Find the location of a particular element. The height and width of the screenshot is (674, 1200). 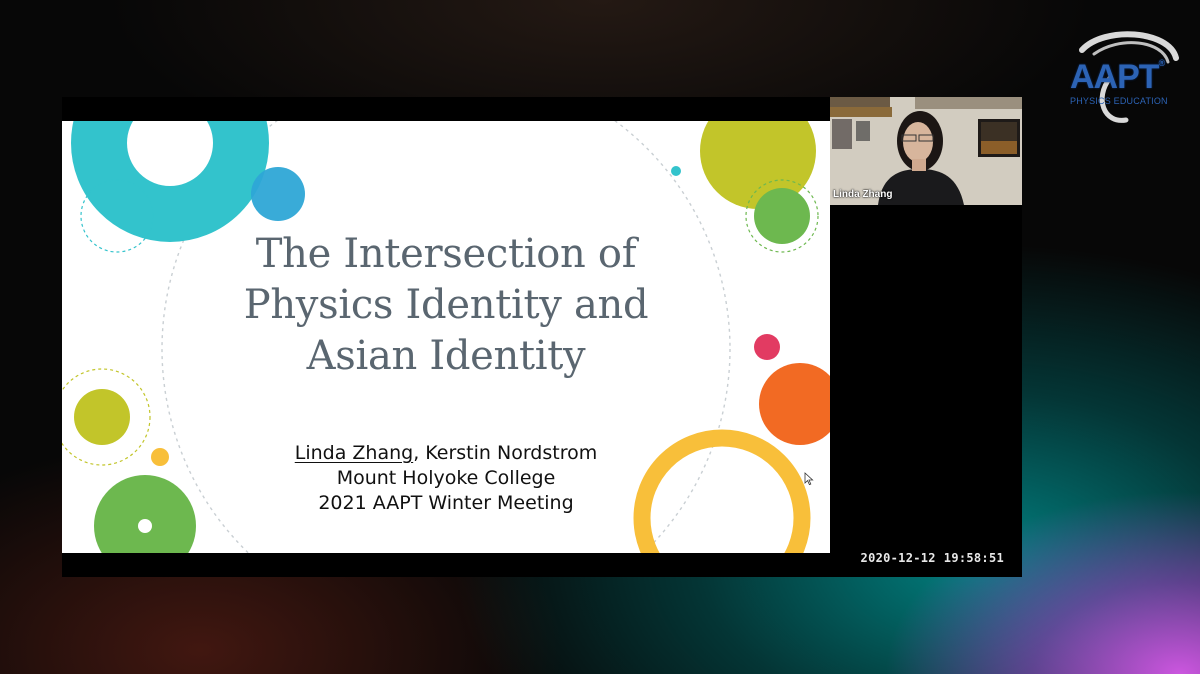

recording-timestamp: 2020-12-12 19:58:51 is located at coordinates (932, 558).